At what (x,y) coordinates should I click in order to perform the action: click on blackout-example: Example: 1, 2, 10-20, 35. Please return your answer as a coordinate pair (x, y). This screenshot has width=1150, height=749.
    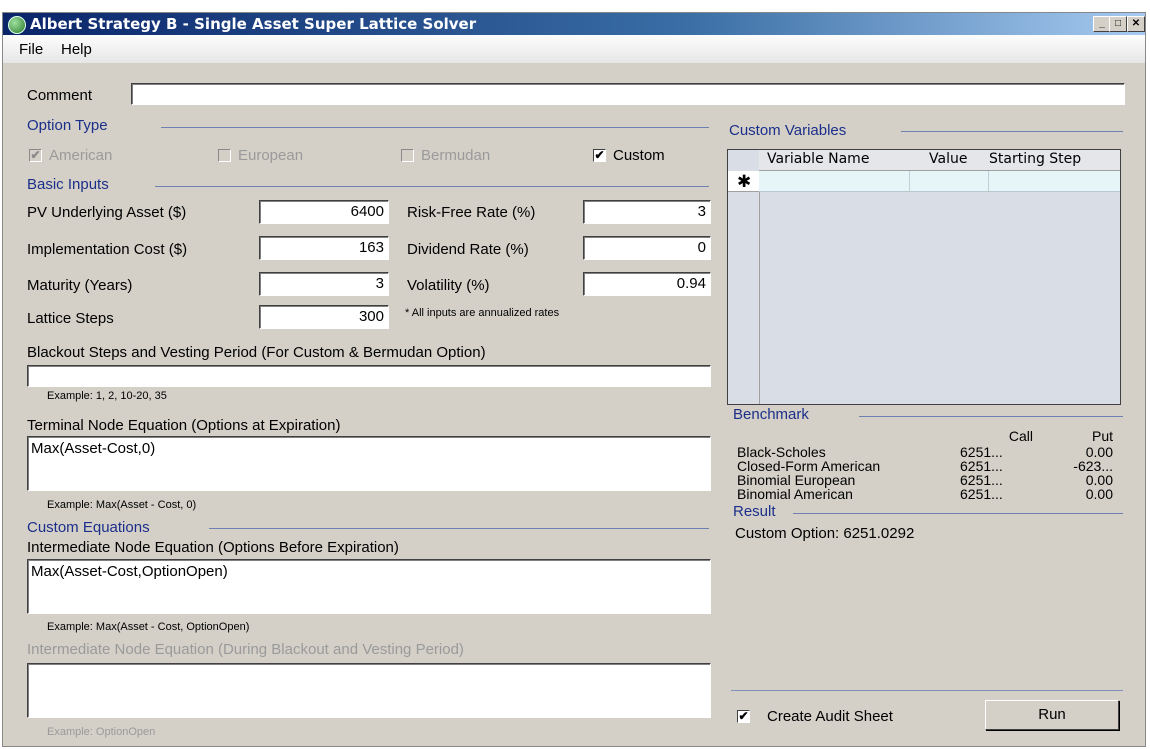
    Looking at the image, I should click on (107, 396).